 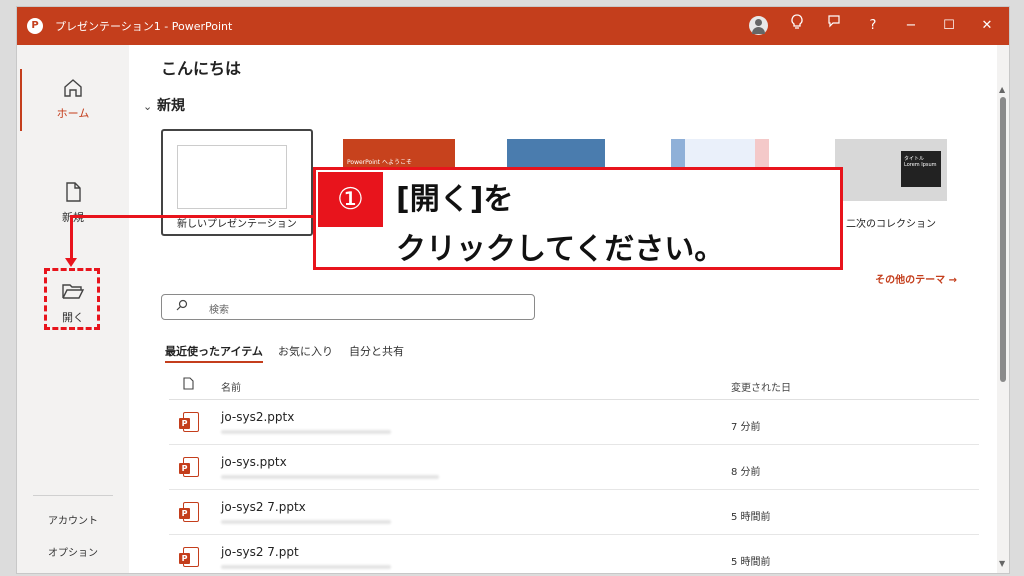 What do you see at coordinates (797, 26) in the screenshot?
I see `lightbulb-icon` at bounding box center [797, 26].